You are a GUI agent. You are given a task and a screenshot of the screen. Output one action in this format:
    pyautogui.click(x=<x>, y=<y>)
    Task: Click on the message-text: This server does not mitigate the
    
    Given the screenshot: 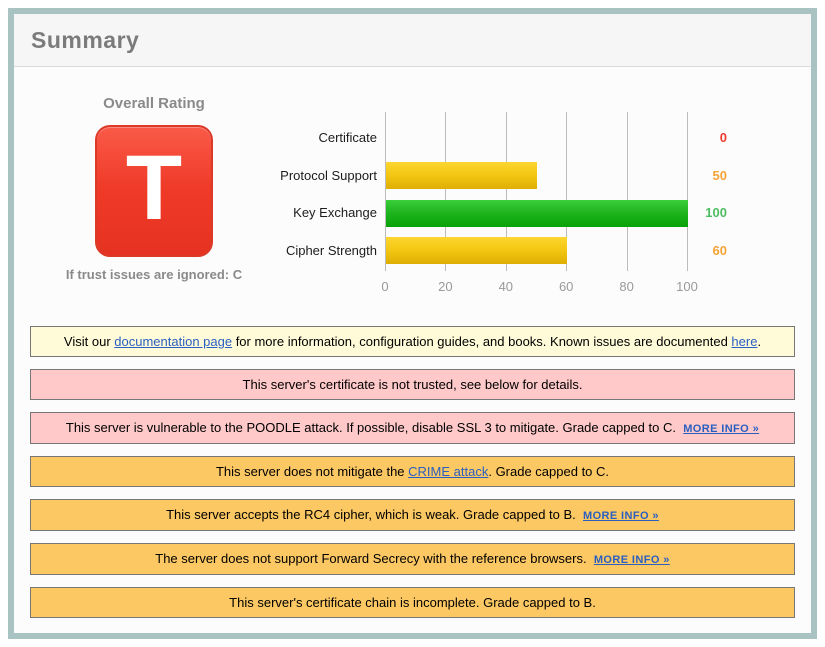 What is the action you would take?
    pyautogui.click(x=312, y=471)
    